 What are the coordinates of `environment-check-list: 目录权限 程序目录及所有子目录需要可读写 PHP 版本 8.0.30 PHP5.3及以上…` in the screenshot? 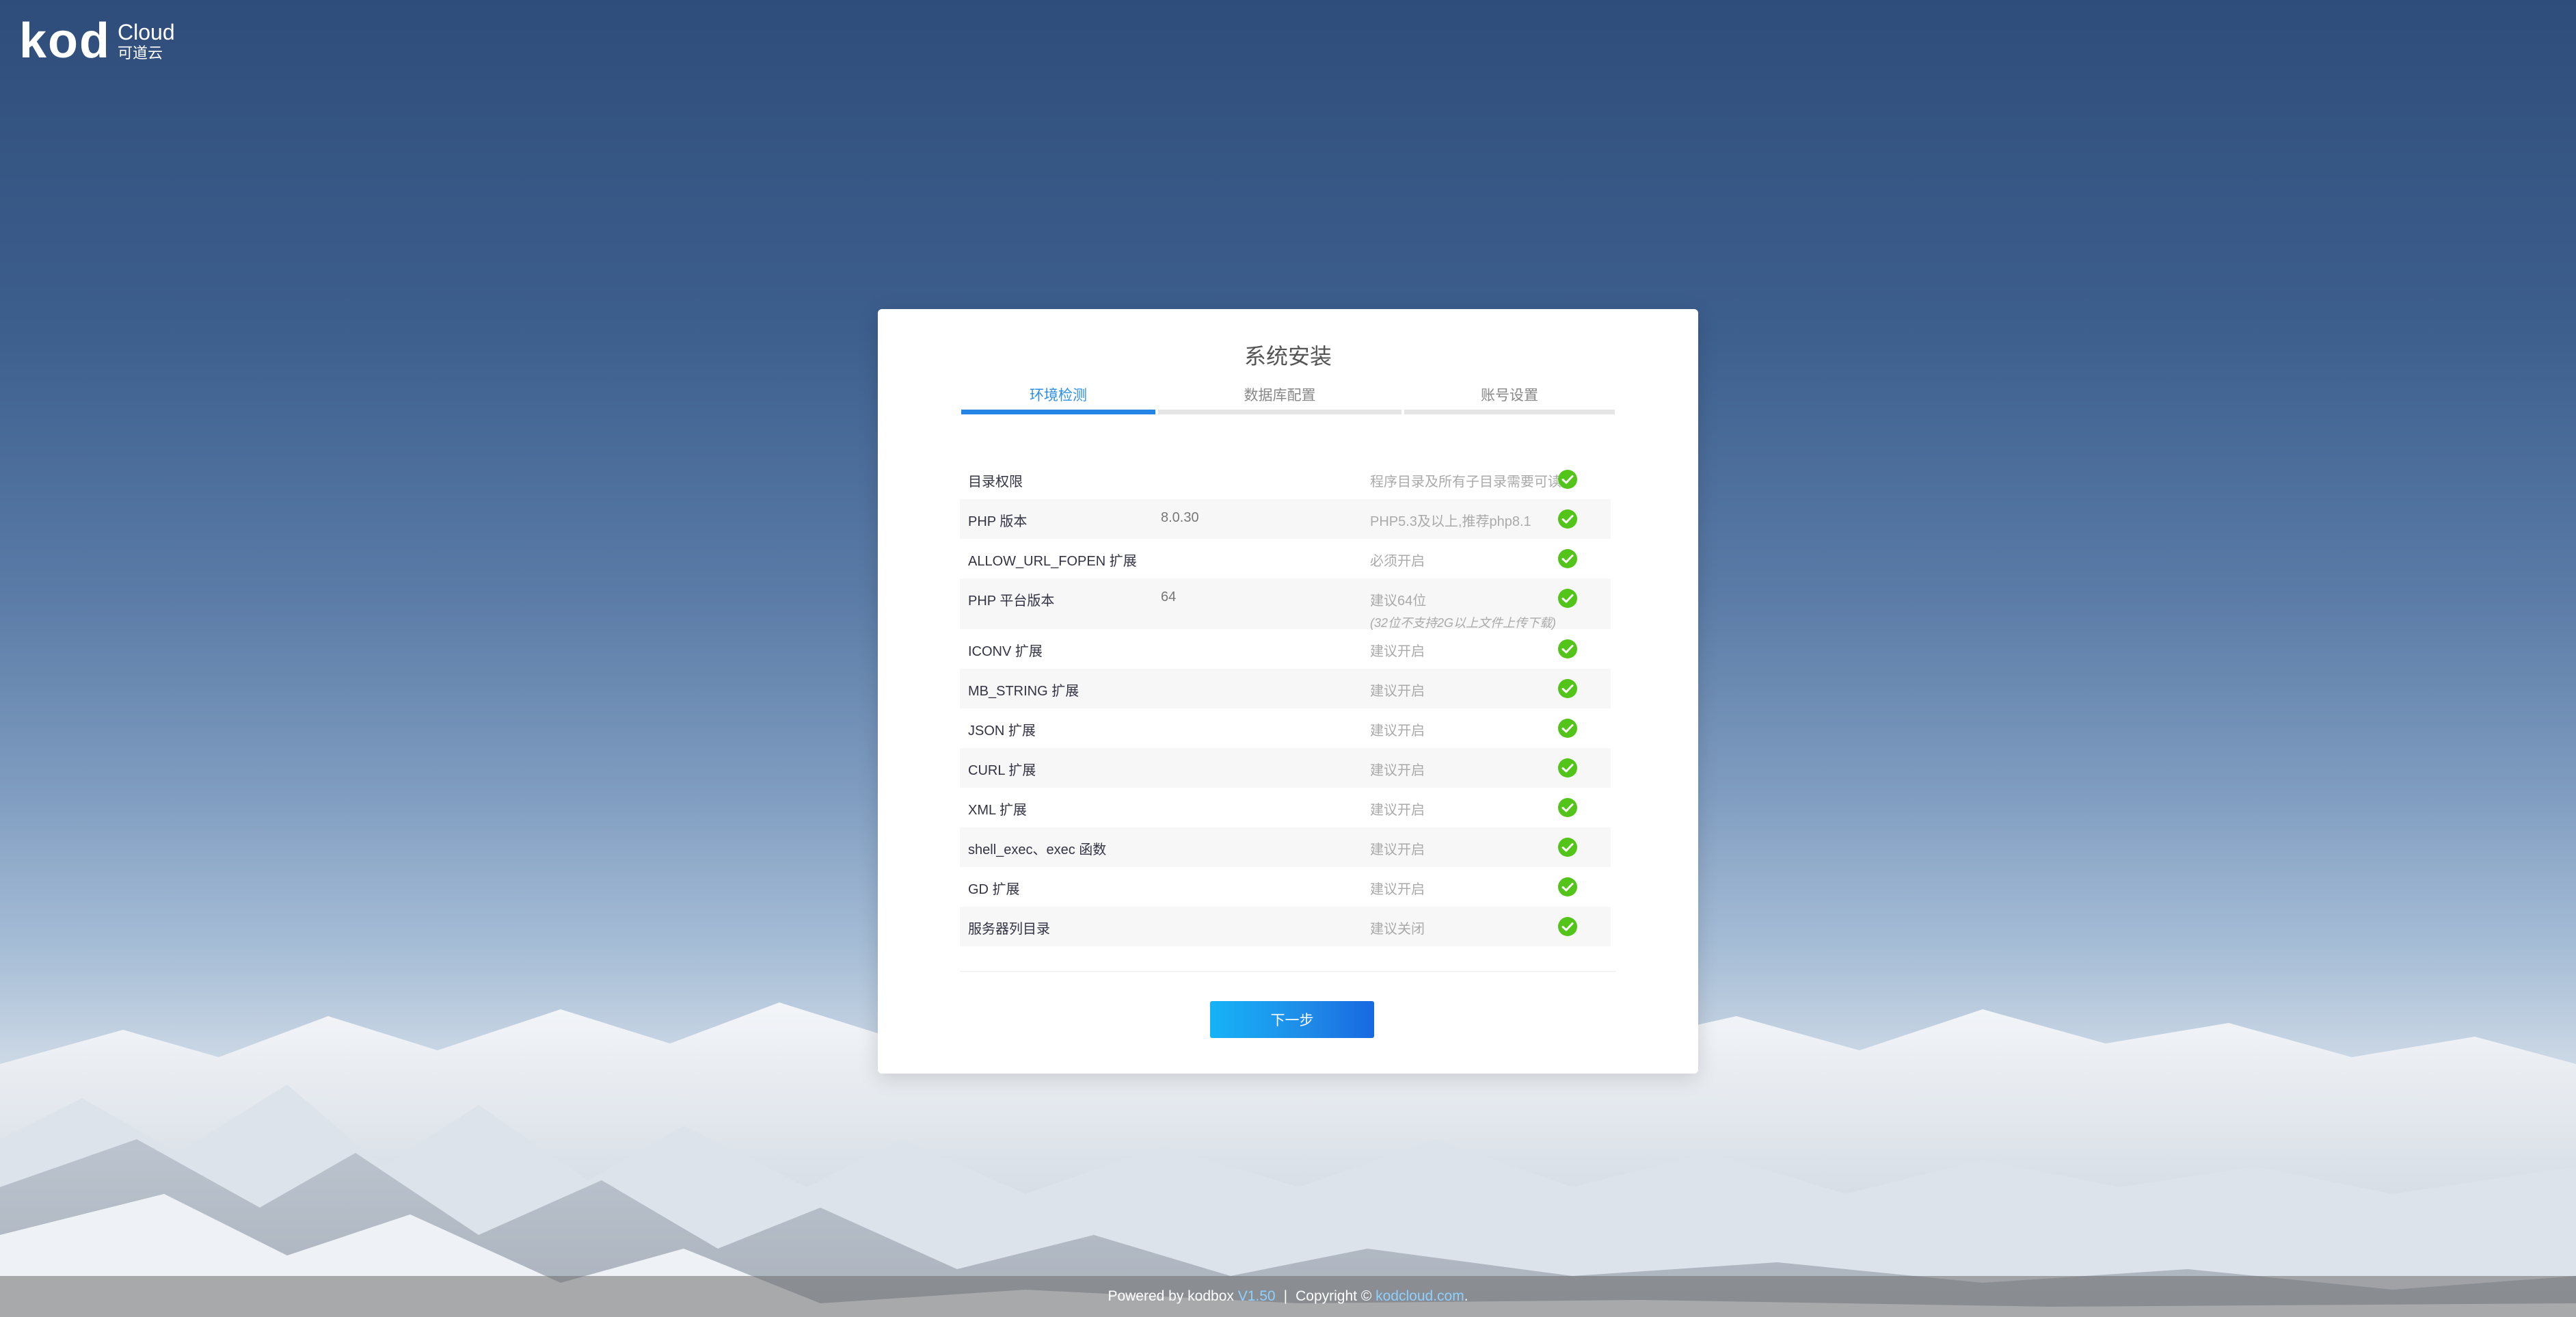 It's located at (1285, 703).